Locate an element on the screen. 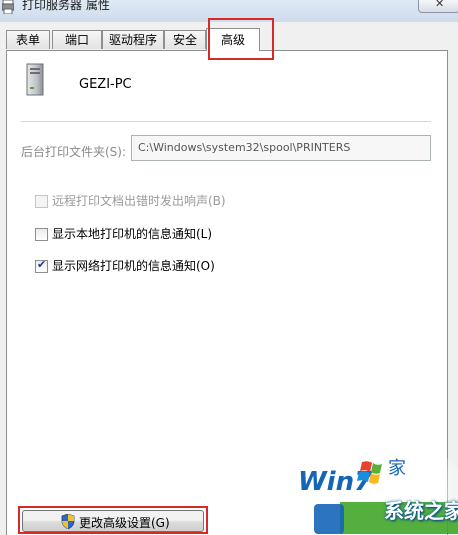  tab-forms: 表单 is located at coordinates (28, 39).